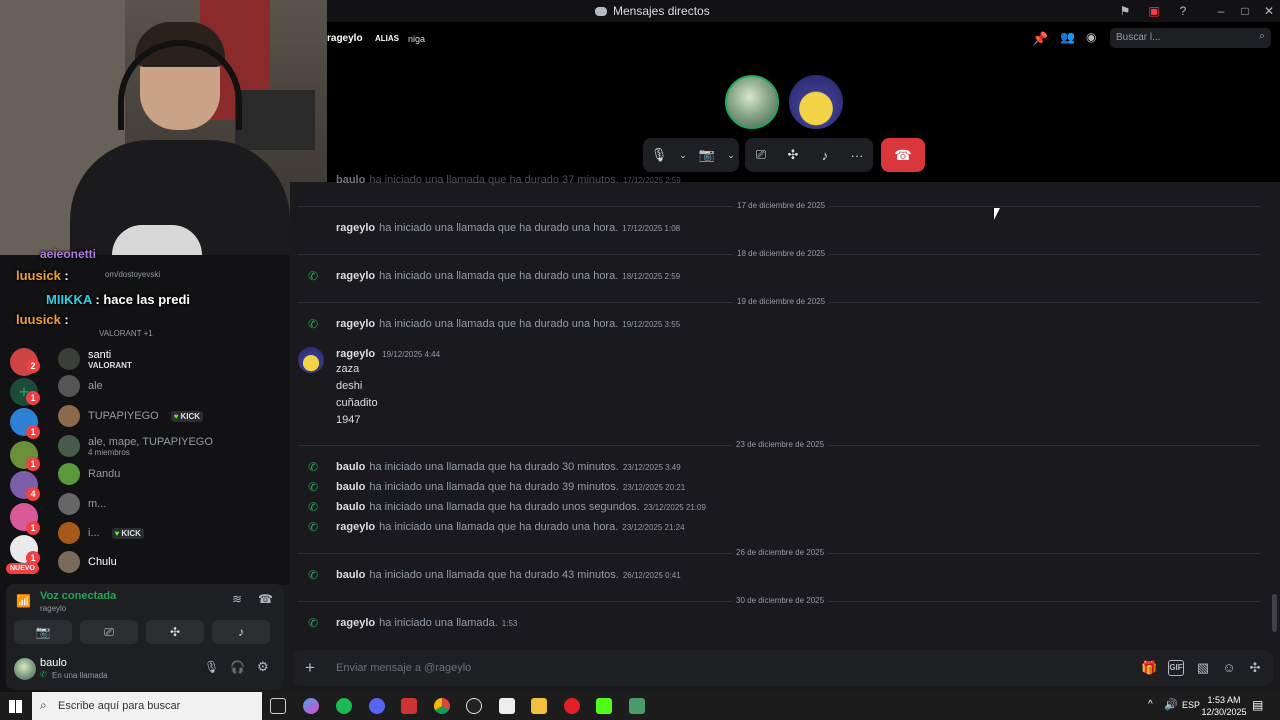 The width and height of the screenshot is (1280, 720). I want to click on user-name: baulo, so click(53, 663).